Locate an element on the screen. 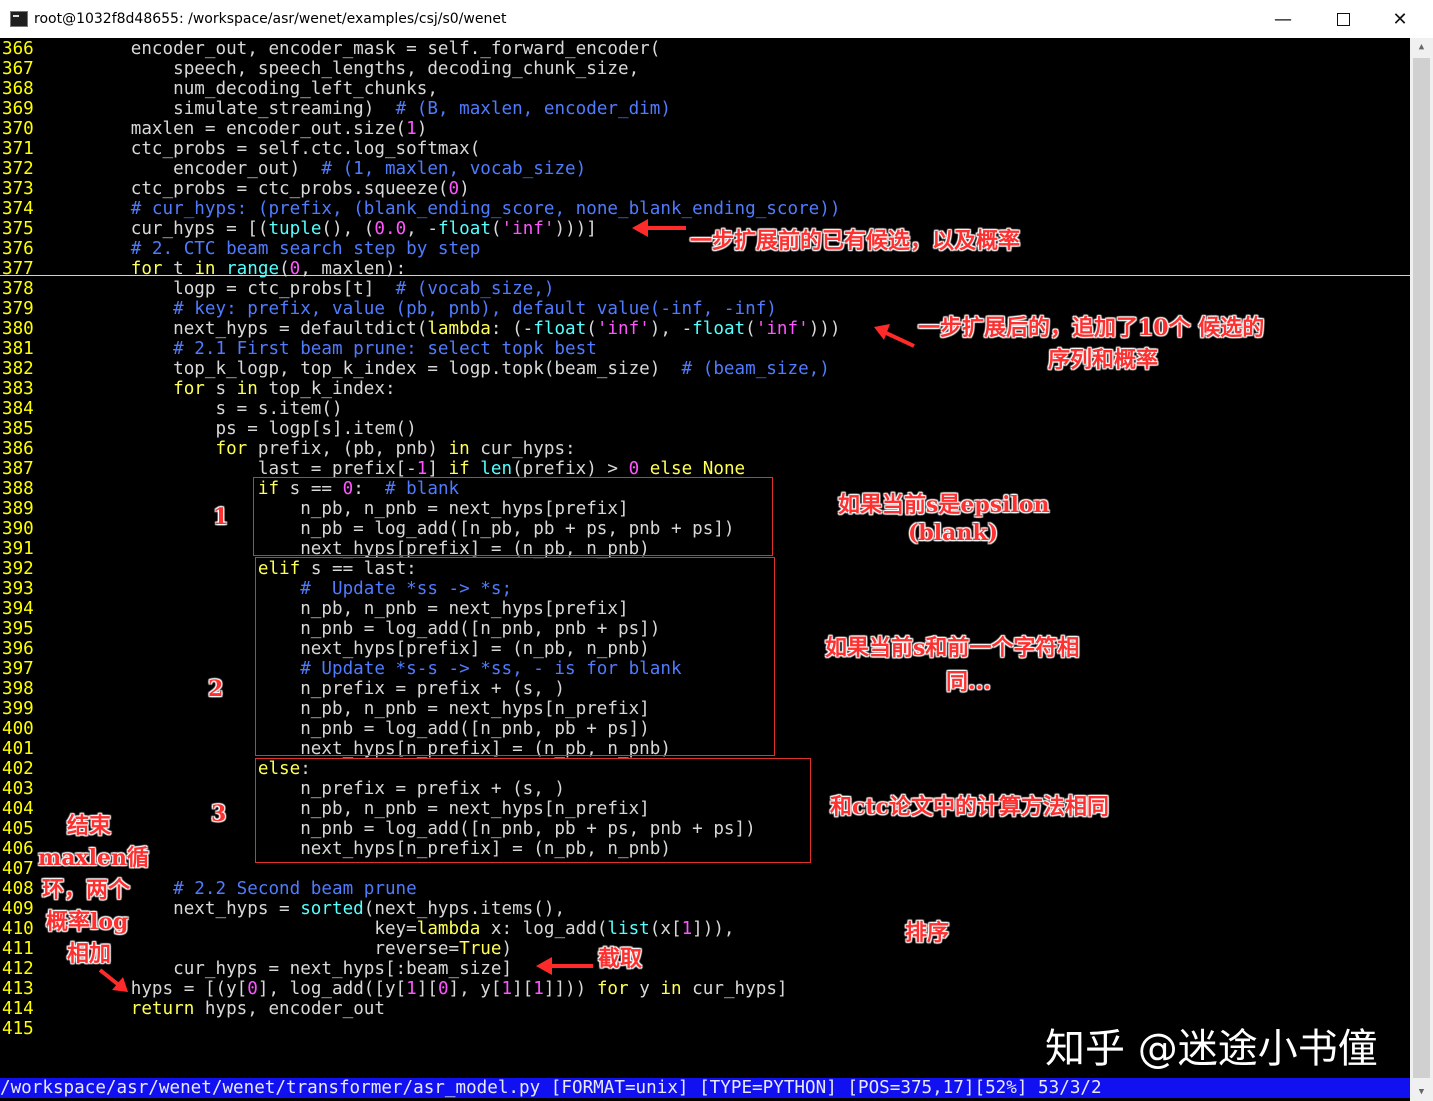 This screenshot has width=1433, height=1101. line-number: 402 is located at coordinates (18, 769).